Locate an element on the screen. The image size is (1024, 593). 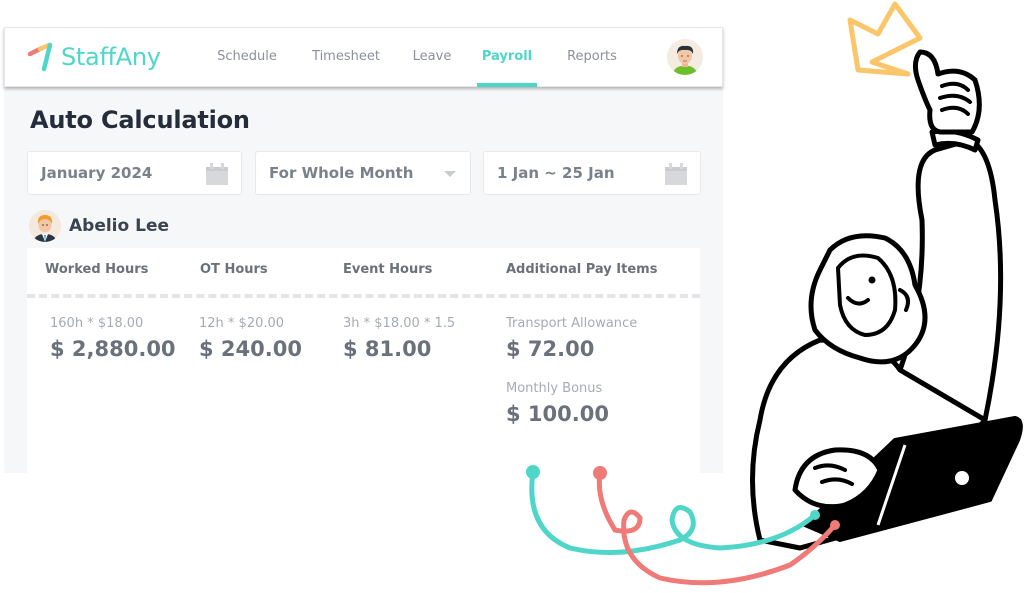
date-range-value: 1 Jan ~ 25 Jan is located at coordinates (556, 173).